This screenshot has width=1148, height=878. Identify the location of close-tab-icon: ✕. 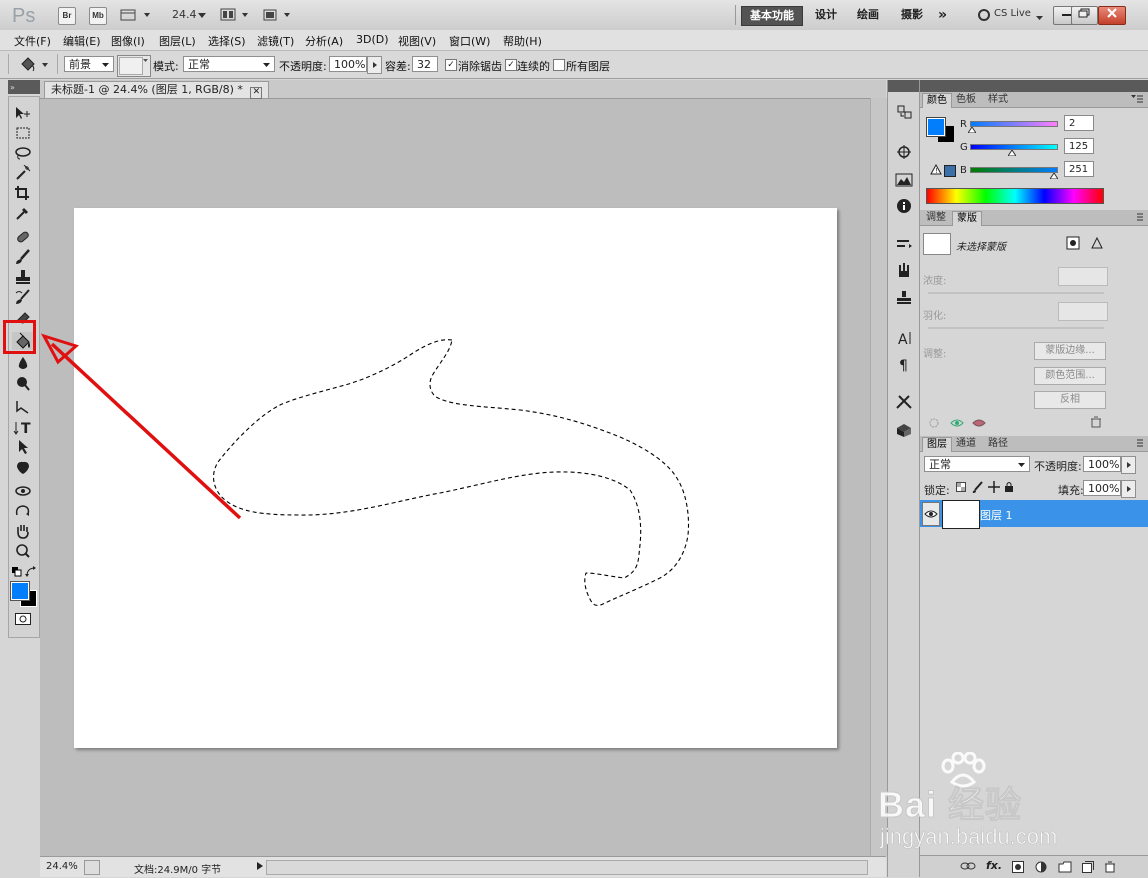
(256, 93).